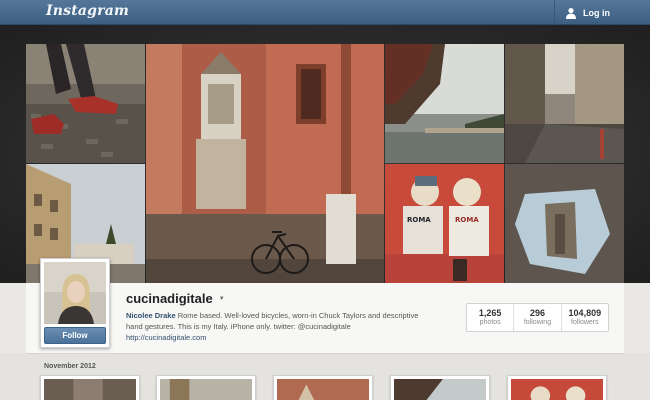 Image resolution: width=650 pixels, height=400 pixels. What do you see at coordinates (490, 313) in the screenshot?
I see `stat-photos-count: 1,265` at bounding box center [490, 313].